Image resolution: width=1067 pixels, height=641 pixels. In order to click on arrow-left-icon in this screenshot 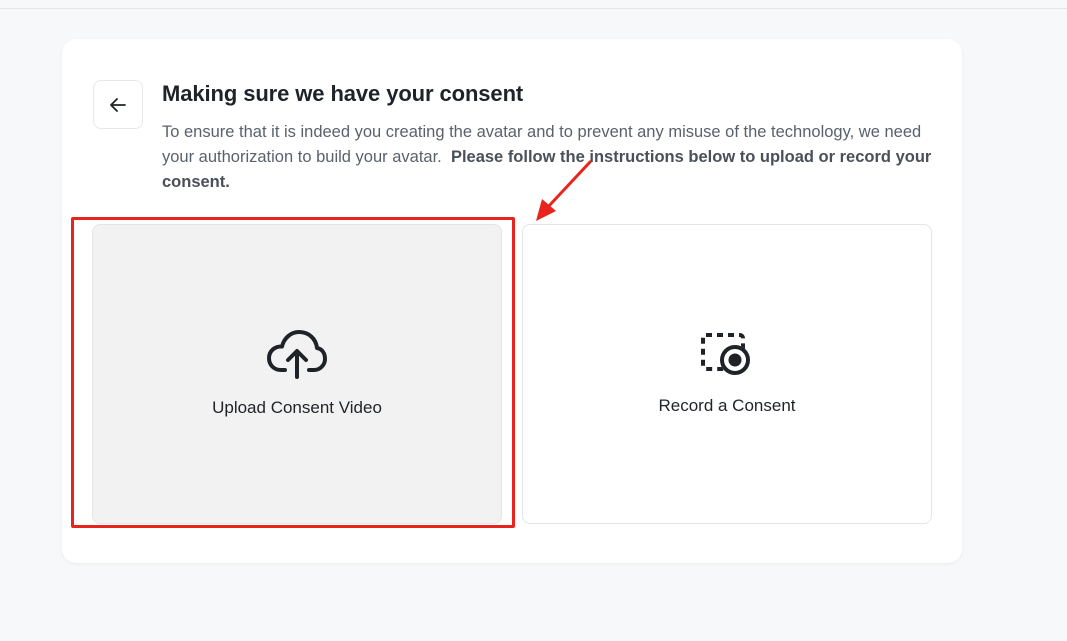, I will do `click(118, 104)`.